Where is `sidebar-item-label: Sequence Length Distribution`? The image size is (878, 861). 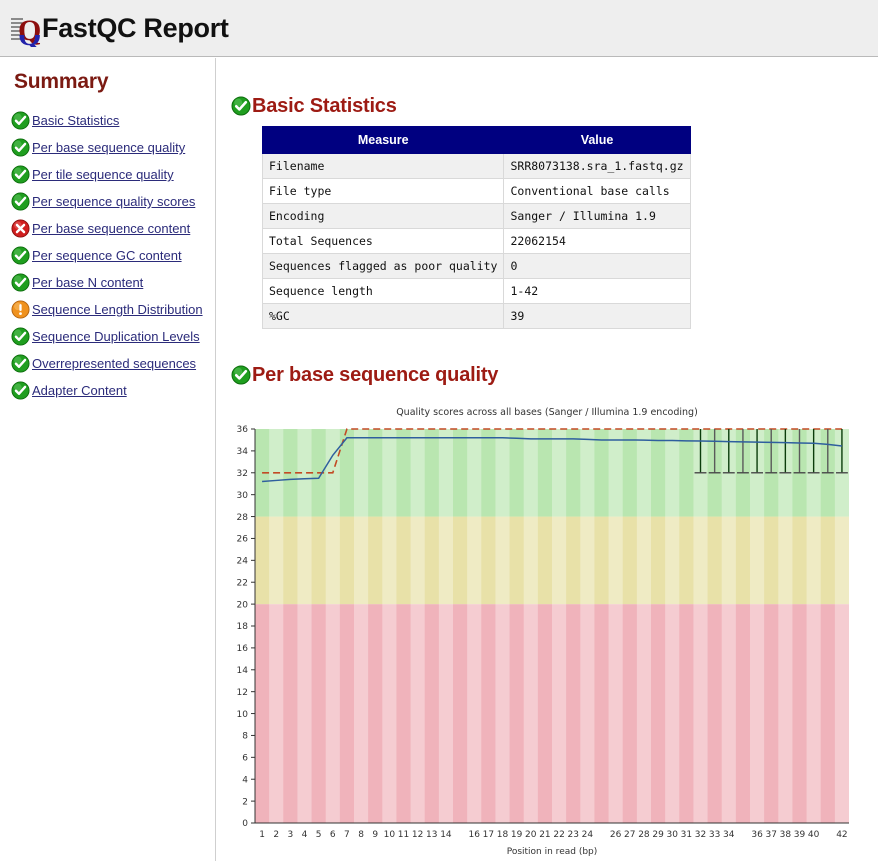
sidebar-item-label: Sequence Length Distribution is located at coordinates (117, 309).